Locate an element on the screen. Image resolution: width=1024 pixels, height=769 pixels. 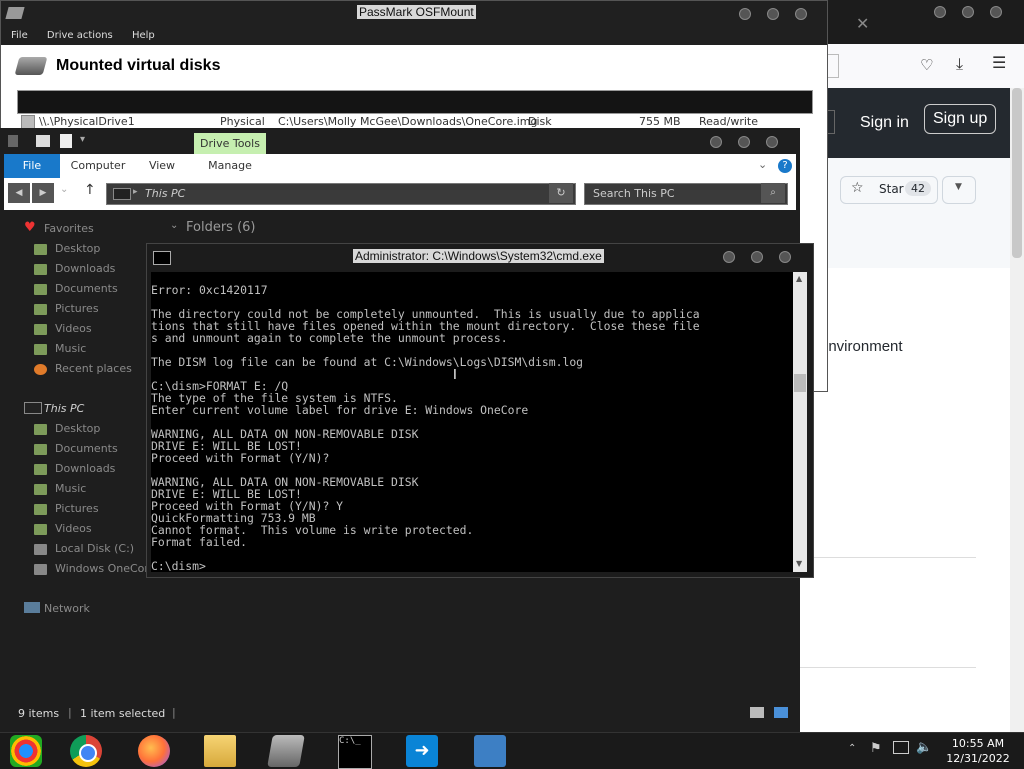
browser-scrollbar is located at coordinates (1017, 410).